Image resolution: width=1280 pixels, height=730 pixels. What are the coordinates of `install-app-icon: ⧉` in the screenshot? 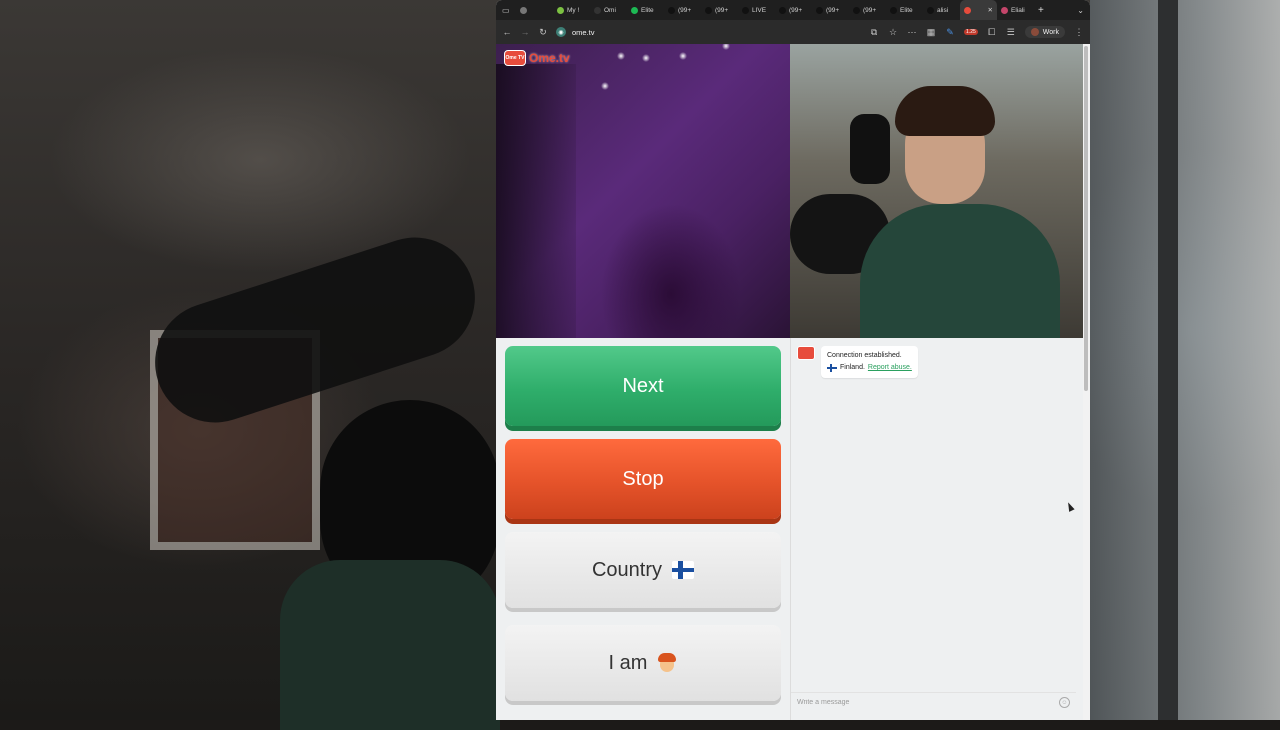 It's located at (874, 32).